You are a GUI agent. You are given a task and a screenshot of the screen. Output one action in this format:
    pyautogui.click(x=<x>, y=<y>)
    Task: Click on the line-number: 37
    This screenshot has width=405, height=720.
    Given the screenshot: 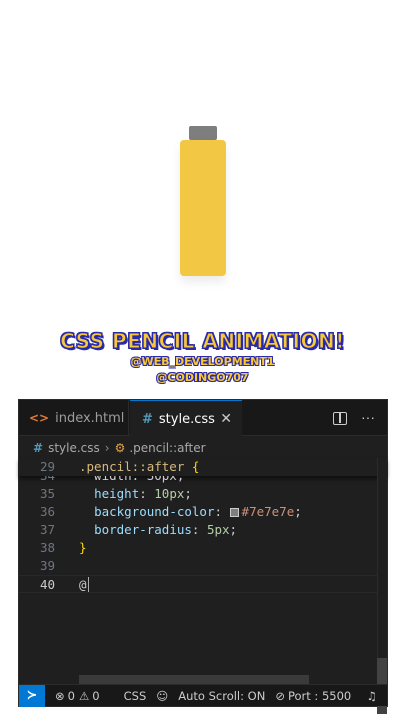 What is the action you would take?
    pyautogui.click(x=47, y=529)
    